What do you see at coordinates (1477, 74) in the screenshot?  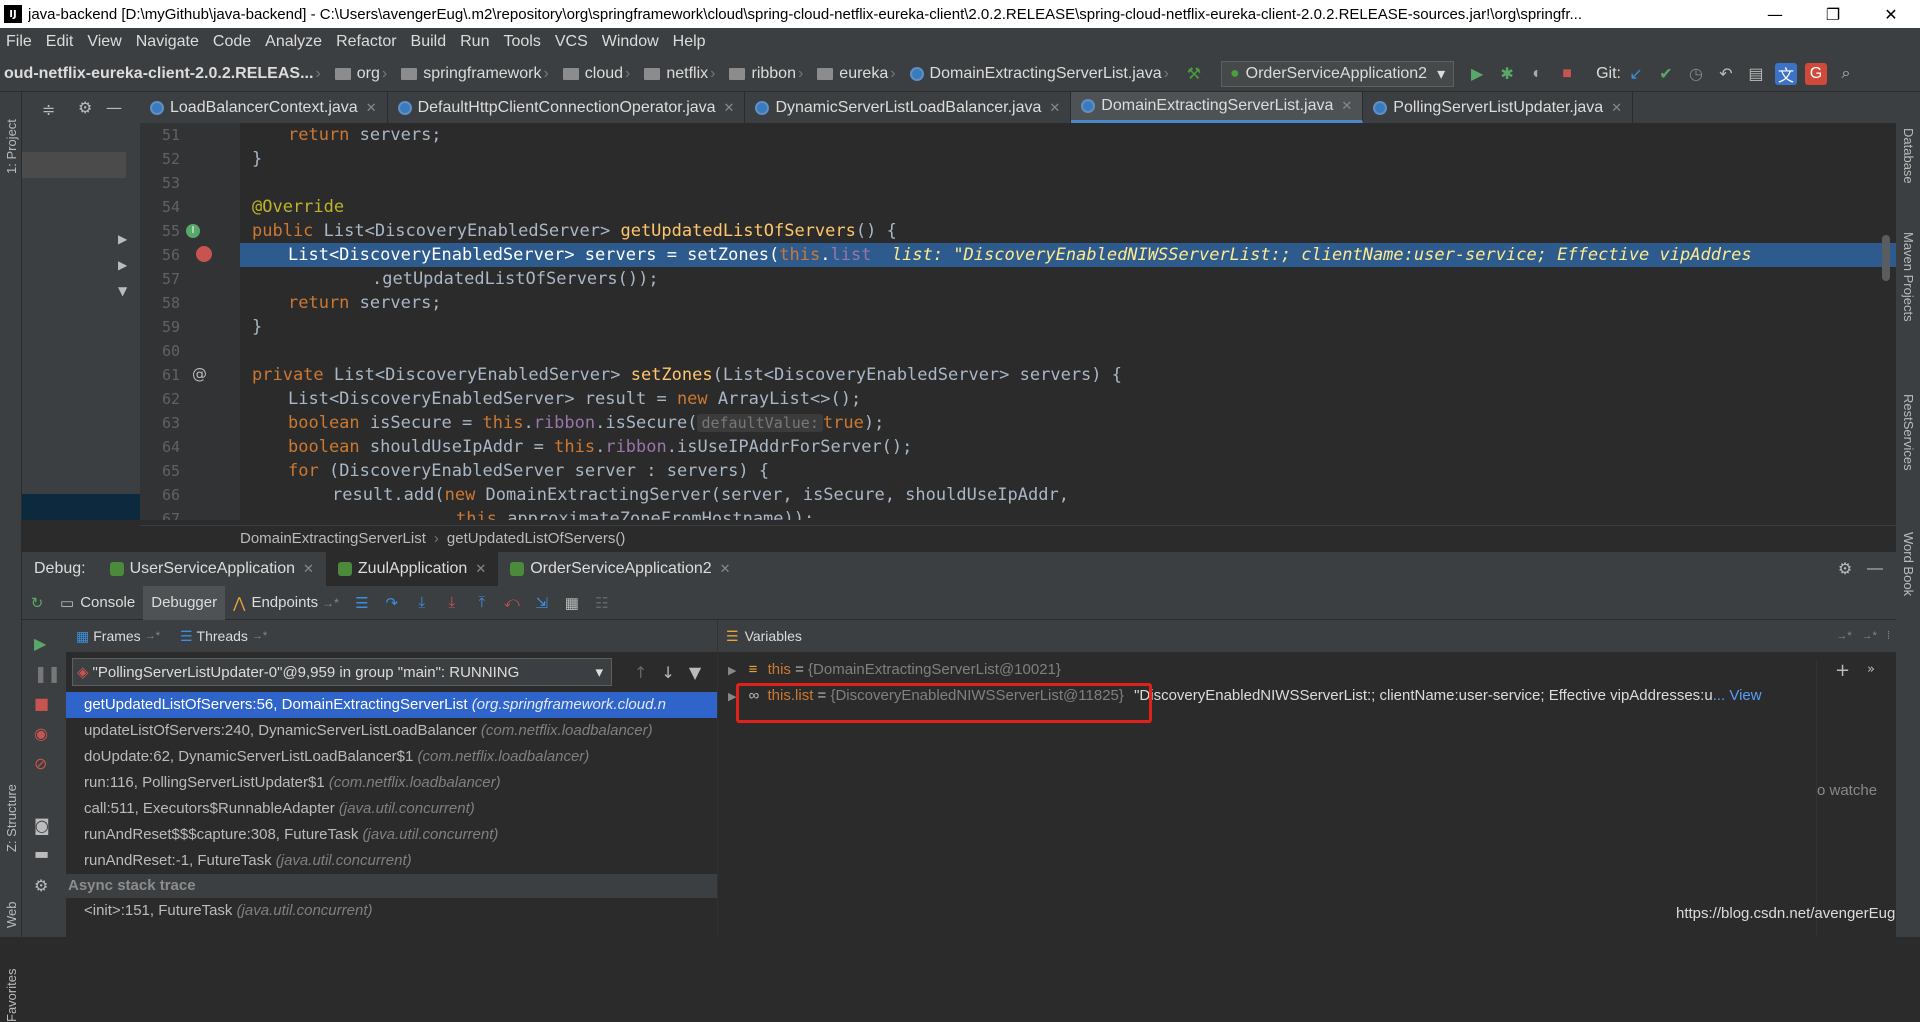 I see `run-icon: ▶` at bounding box center [1477, 74].